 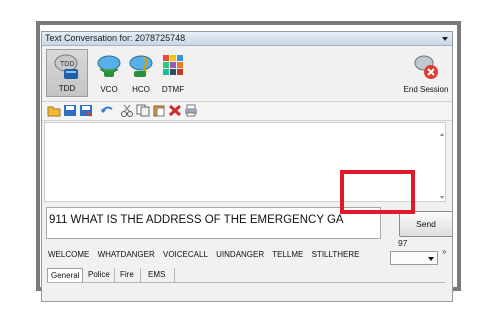 I want to click on vco-icon, so click(x=109, y=69).